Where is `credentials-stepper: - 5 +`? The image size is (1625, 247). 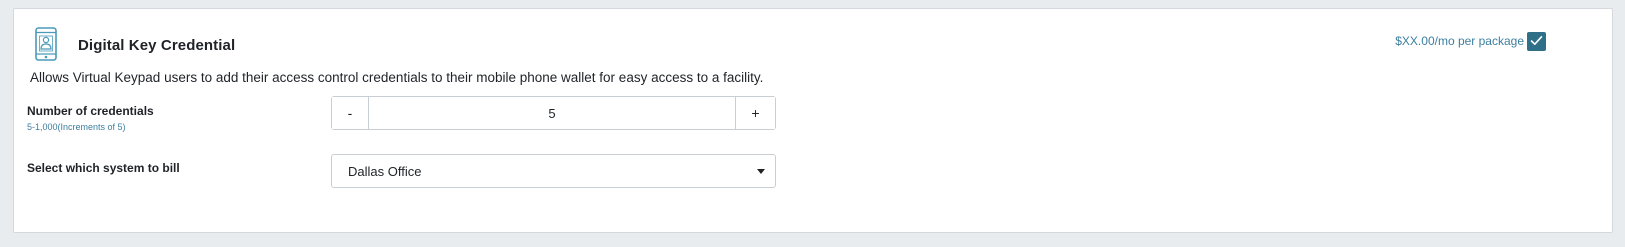 credentials-stepper: - 5 + is located at coordinates (553, 113).